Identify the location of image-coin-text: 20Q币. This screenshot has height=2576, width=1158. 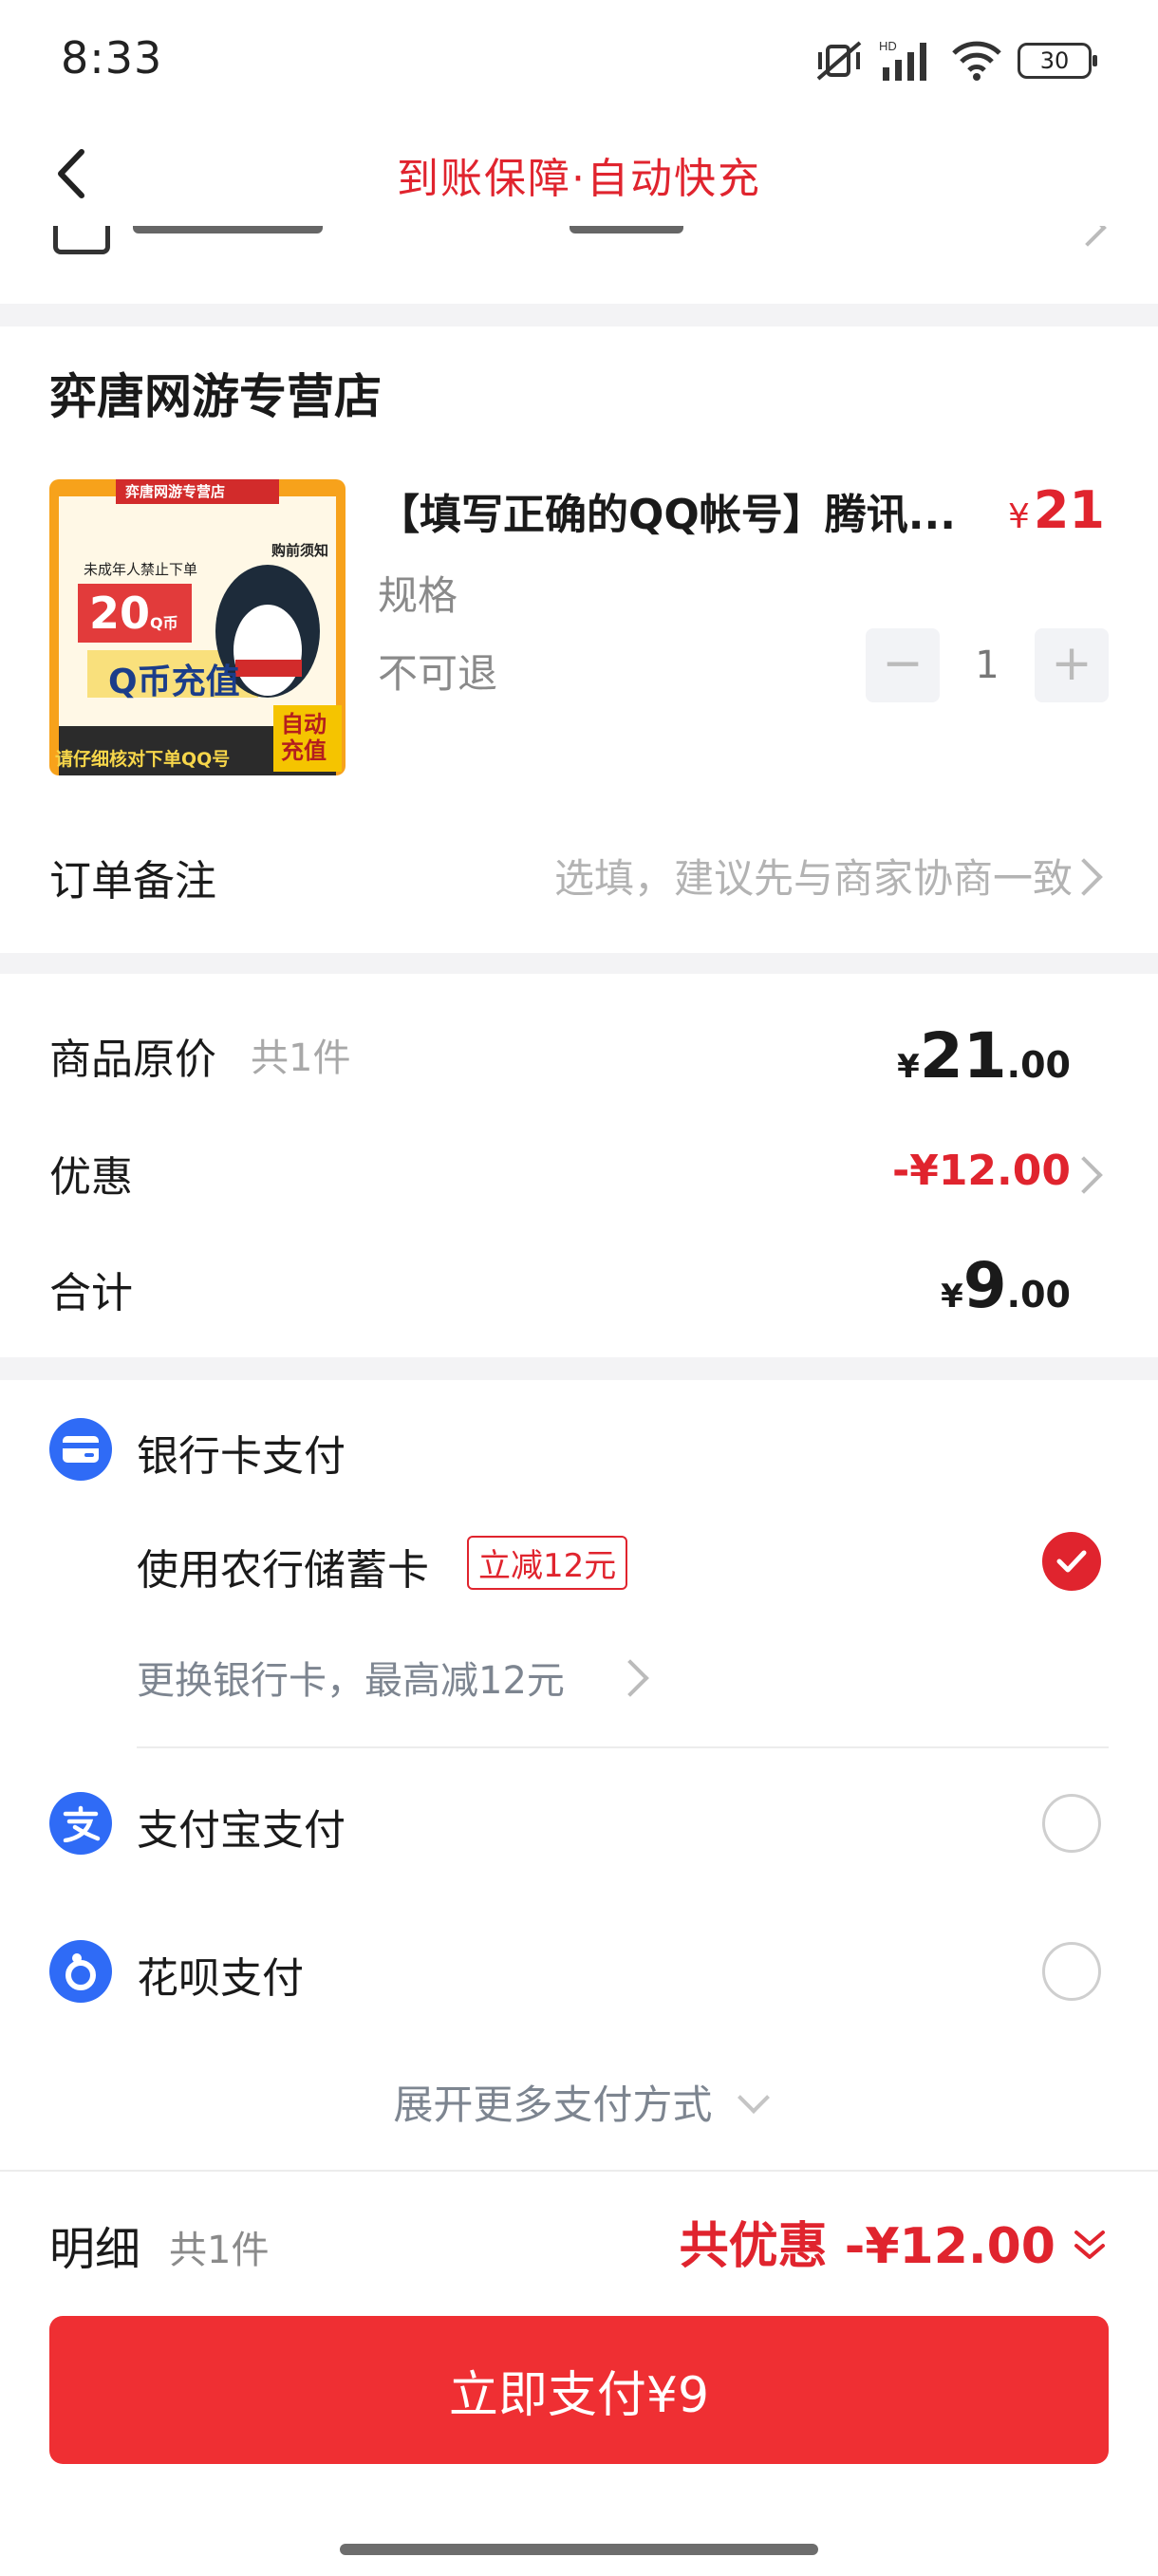
(133, 613).